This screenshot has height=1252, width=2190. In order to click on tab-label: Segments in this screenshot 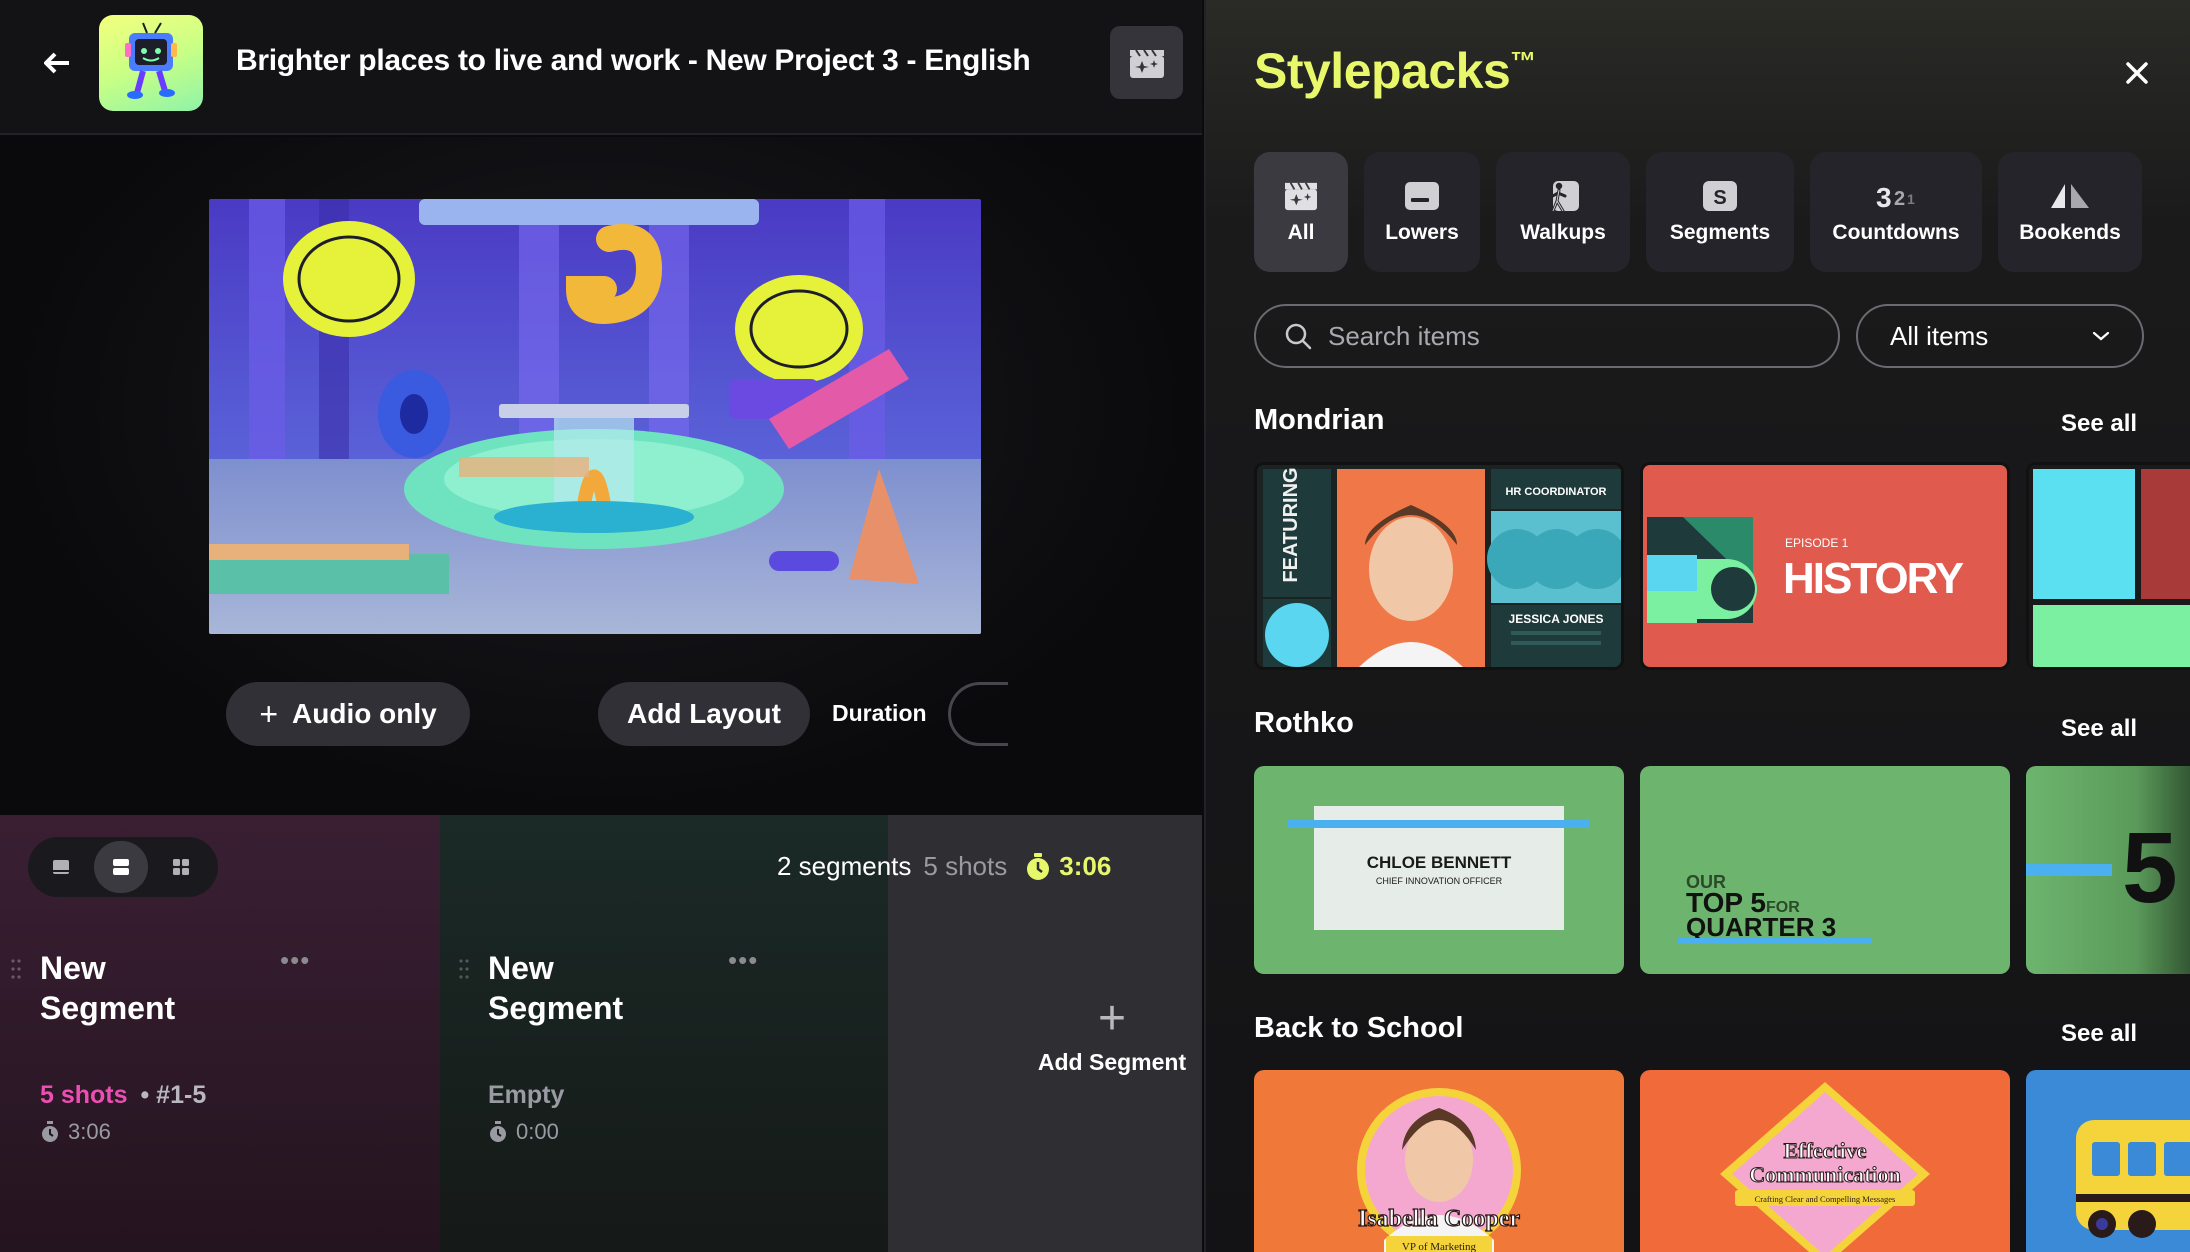, I will do `click(1720, 232)`.